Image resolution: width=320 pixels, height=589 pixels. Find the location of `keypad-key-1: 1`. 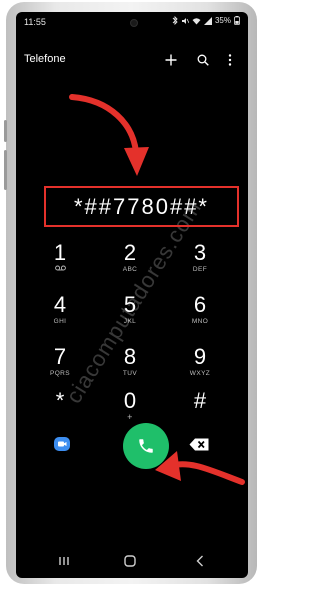

keypad-key-1: 1 is located at coordinates (60, 263).